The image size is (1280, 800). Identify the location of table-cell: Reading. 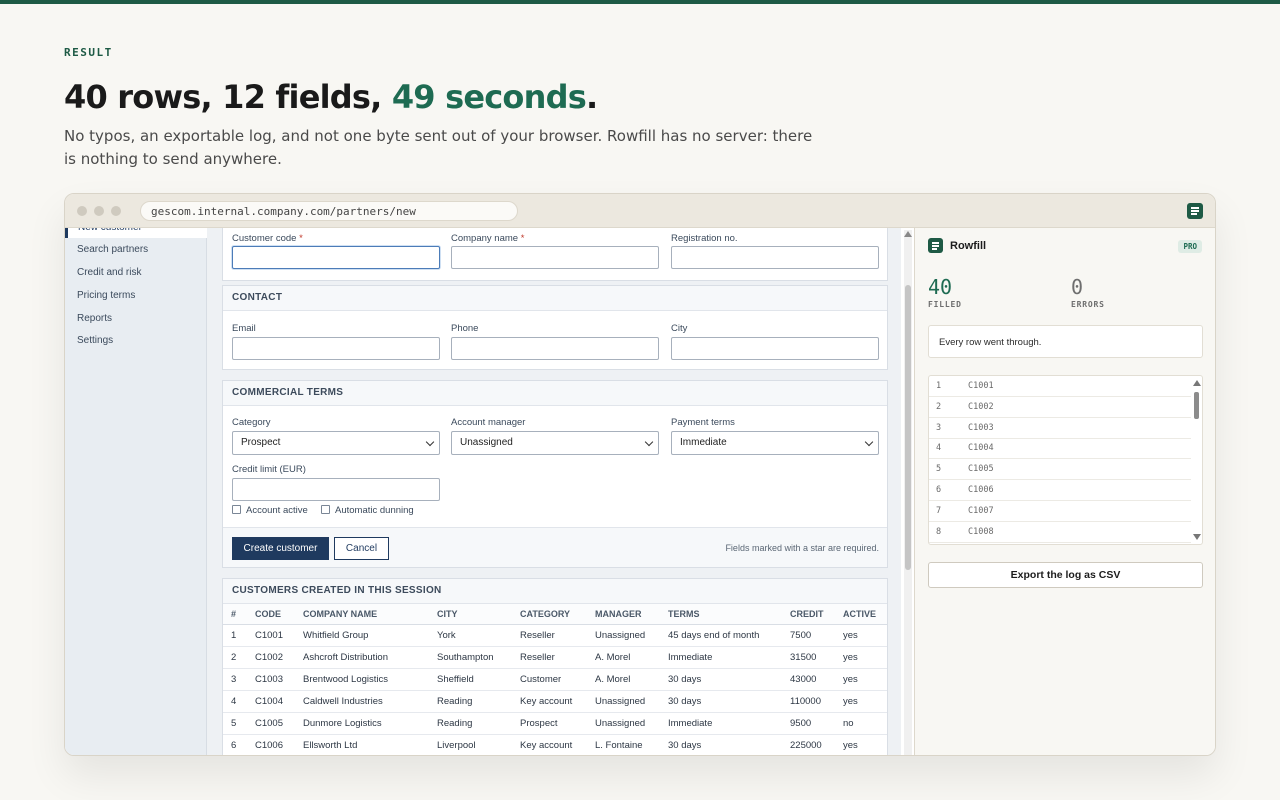
(470, 701).